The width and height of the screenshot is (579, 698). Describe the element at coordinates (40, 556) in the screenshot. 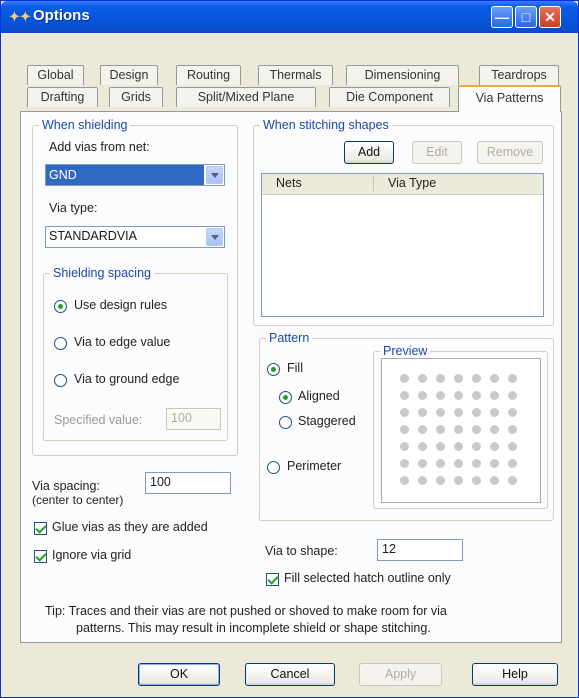

I see `ignore-via-grid-checkbox` at that location.